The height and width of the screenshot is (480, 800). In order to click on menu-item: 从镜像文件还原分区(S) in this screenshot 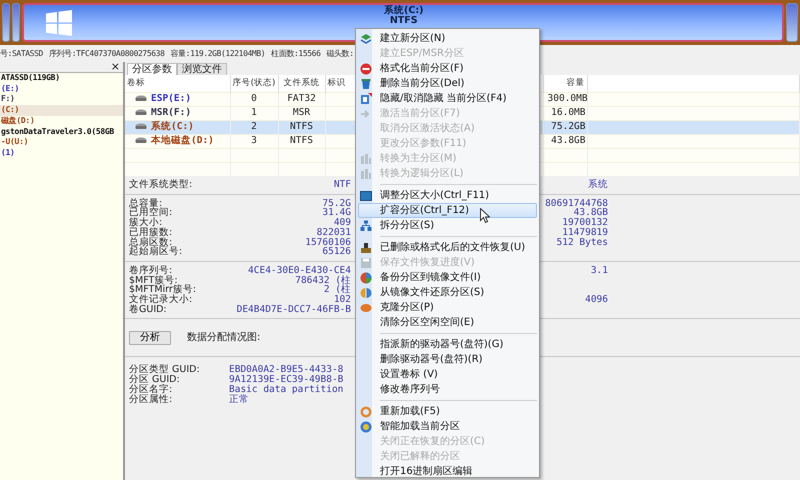, I will do `click(447, 292)`.